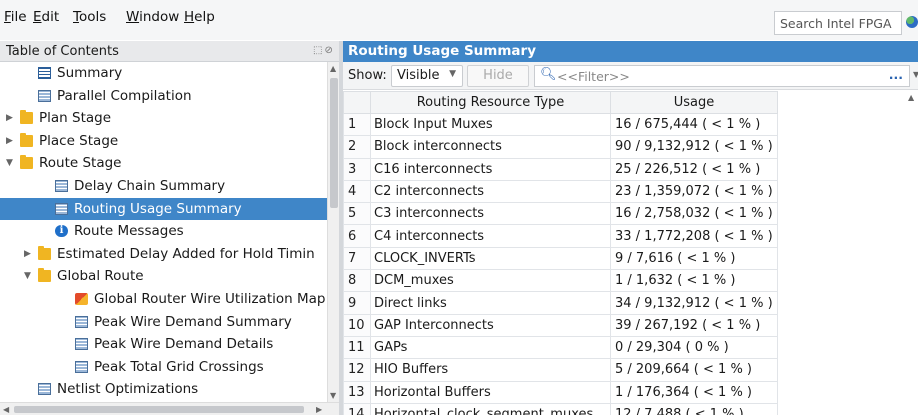 This screenshot has height=415, width=918. Describe the element at coordinates (560, 124) in the screenshot. I see `table-row: 1 Block Input Muxes 16 / 675,444 ( < 1 % )` at that location.